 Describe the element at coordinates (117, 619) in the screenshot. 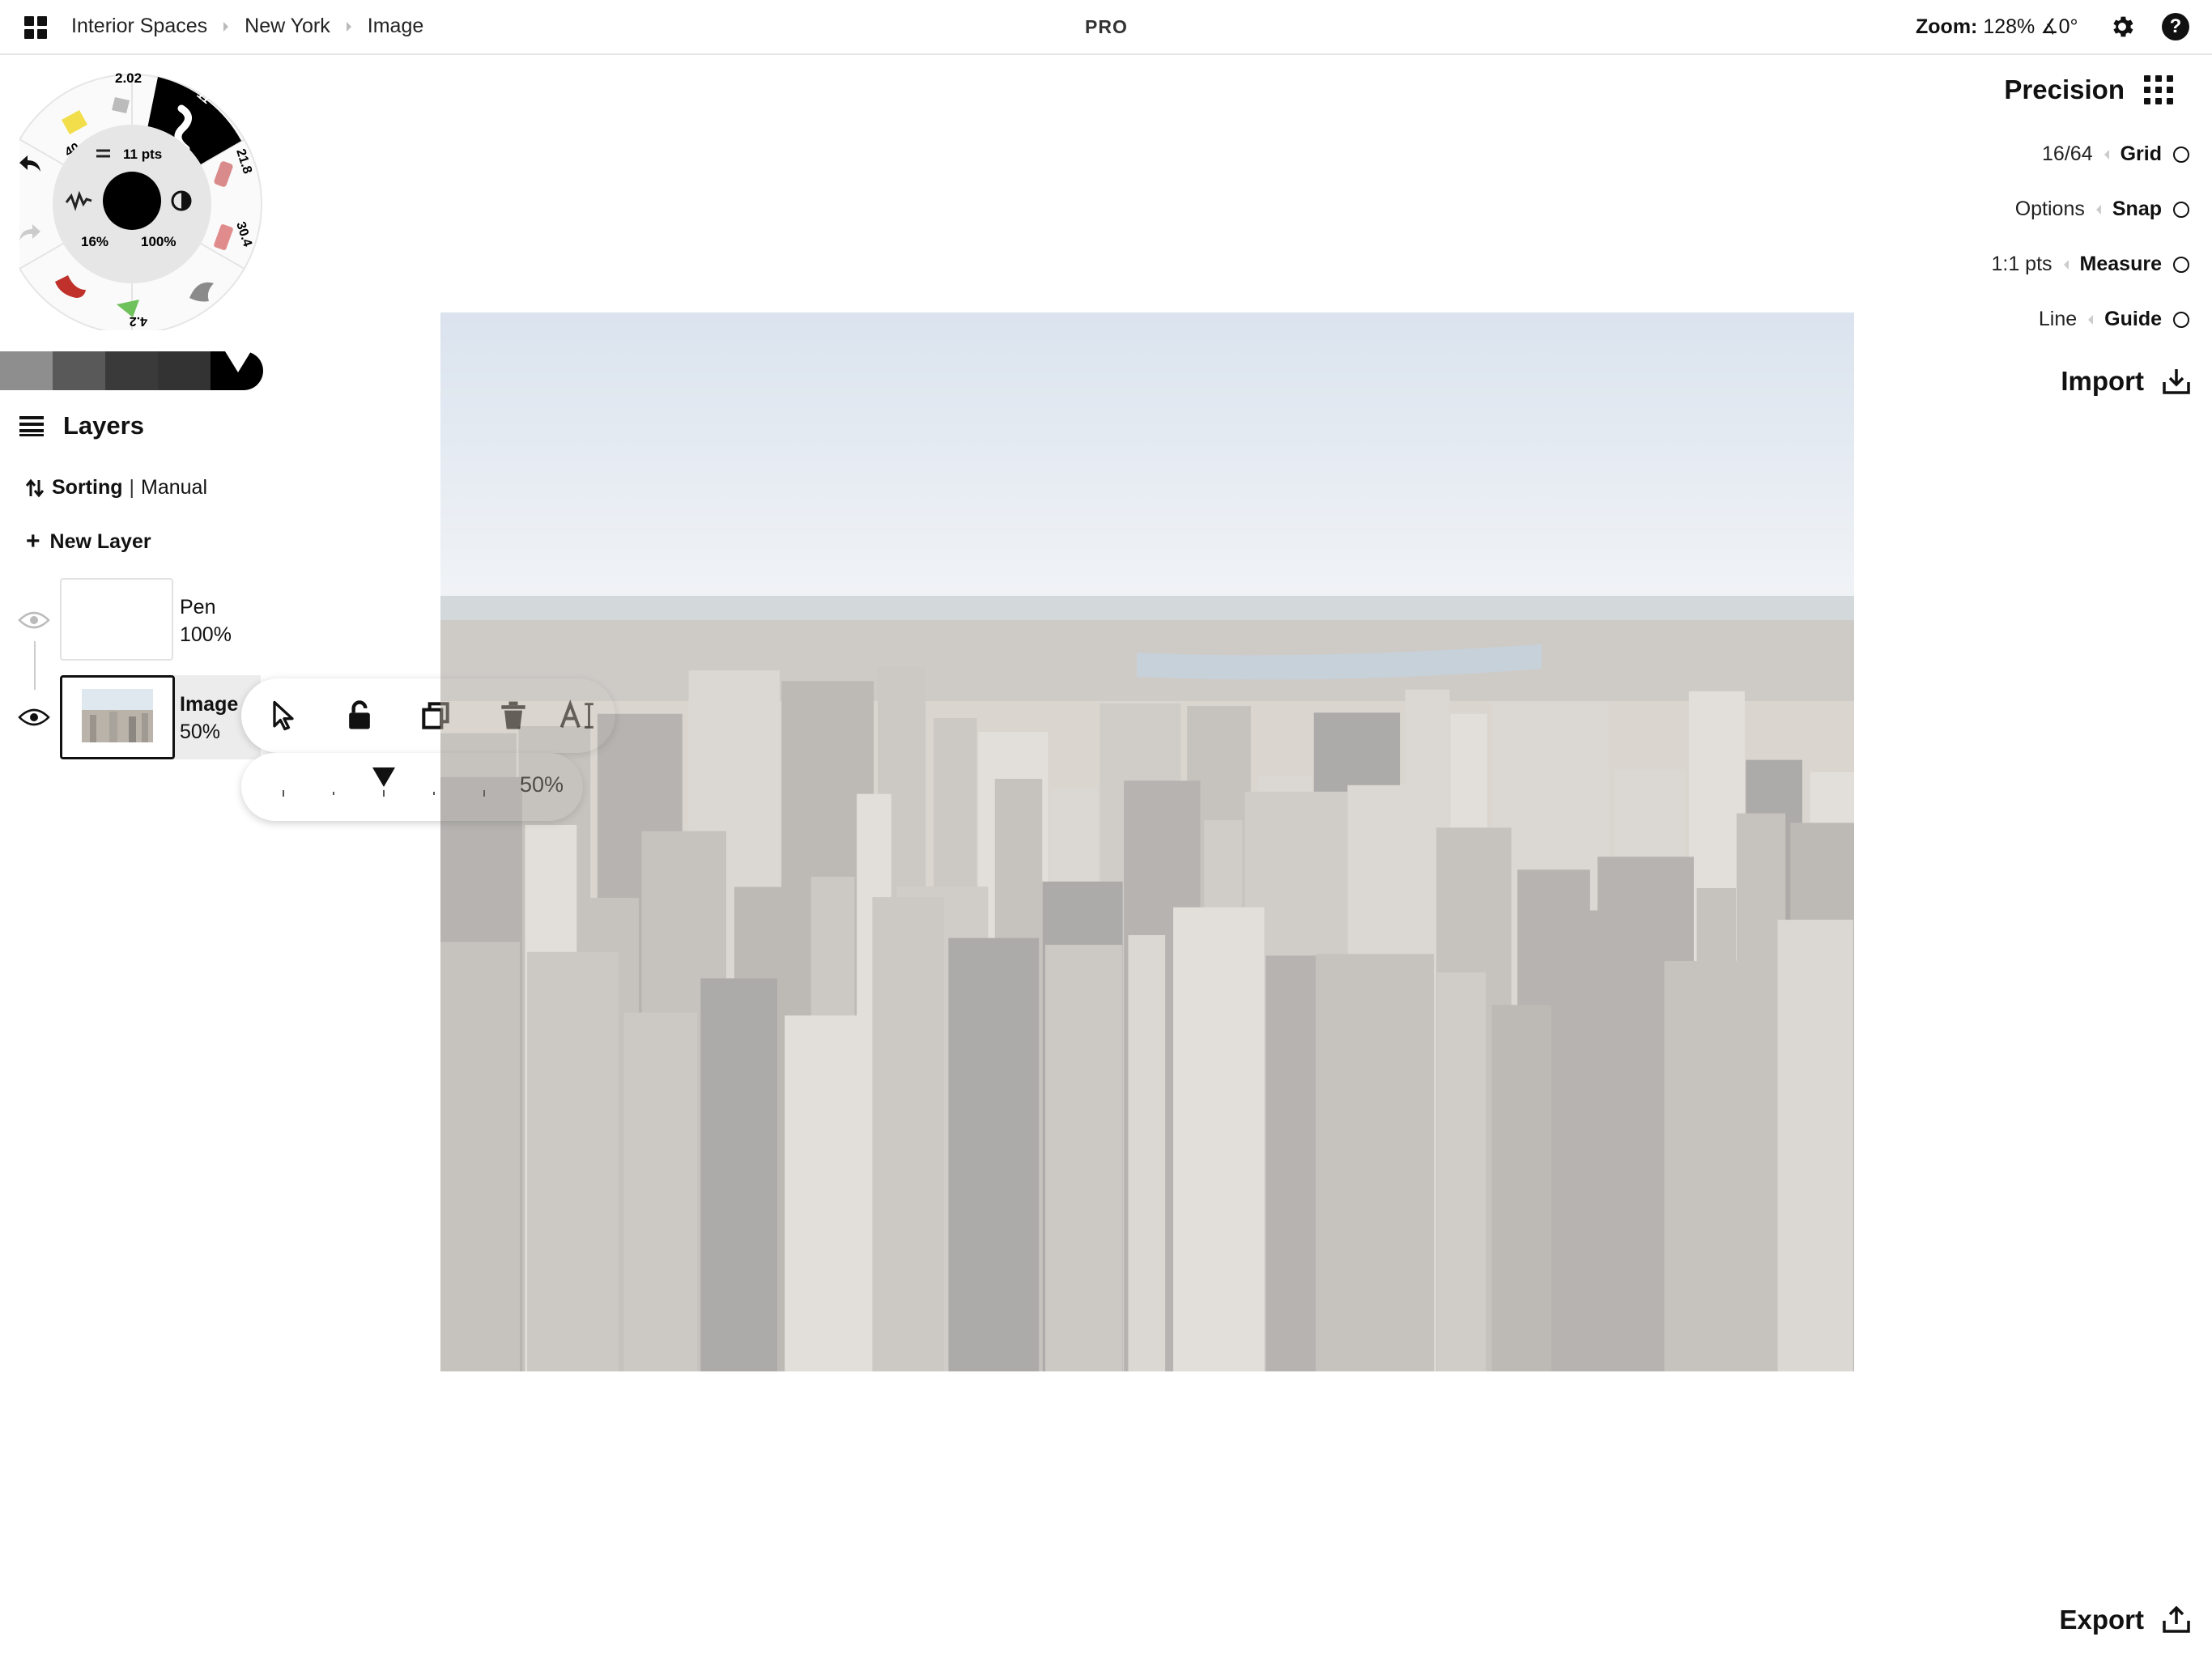

I see `layer-thumbnail-pen` at that location.